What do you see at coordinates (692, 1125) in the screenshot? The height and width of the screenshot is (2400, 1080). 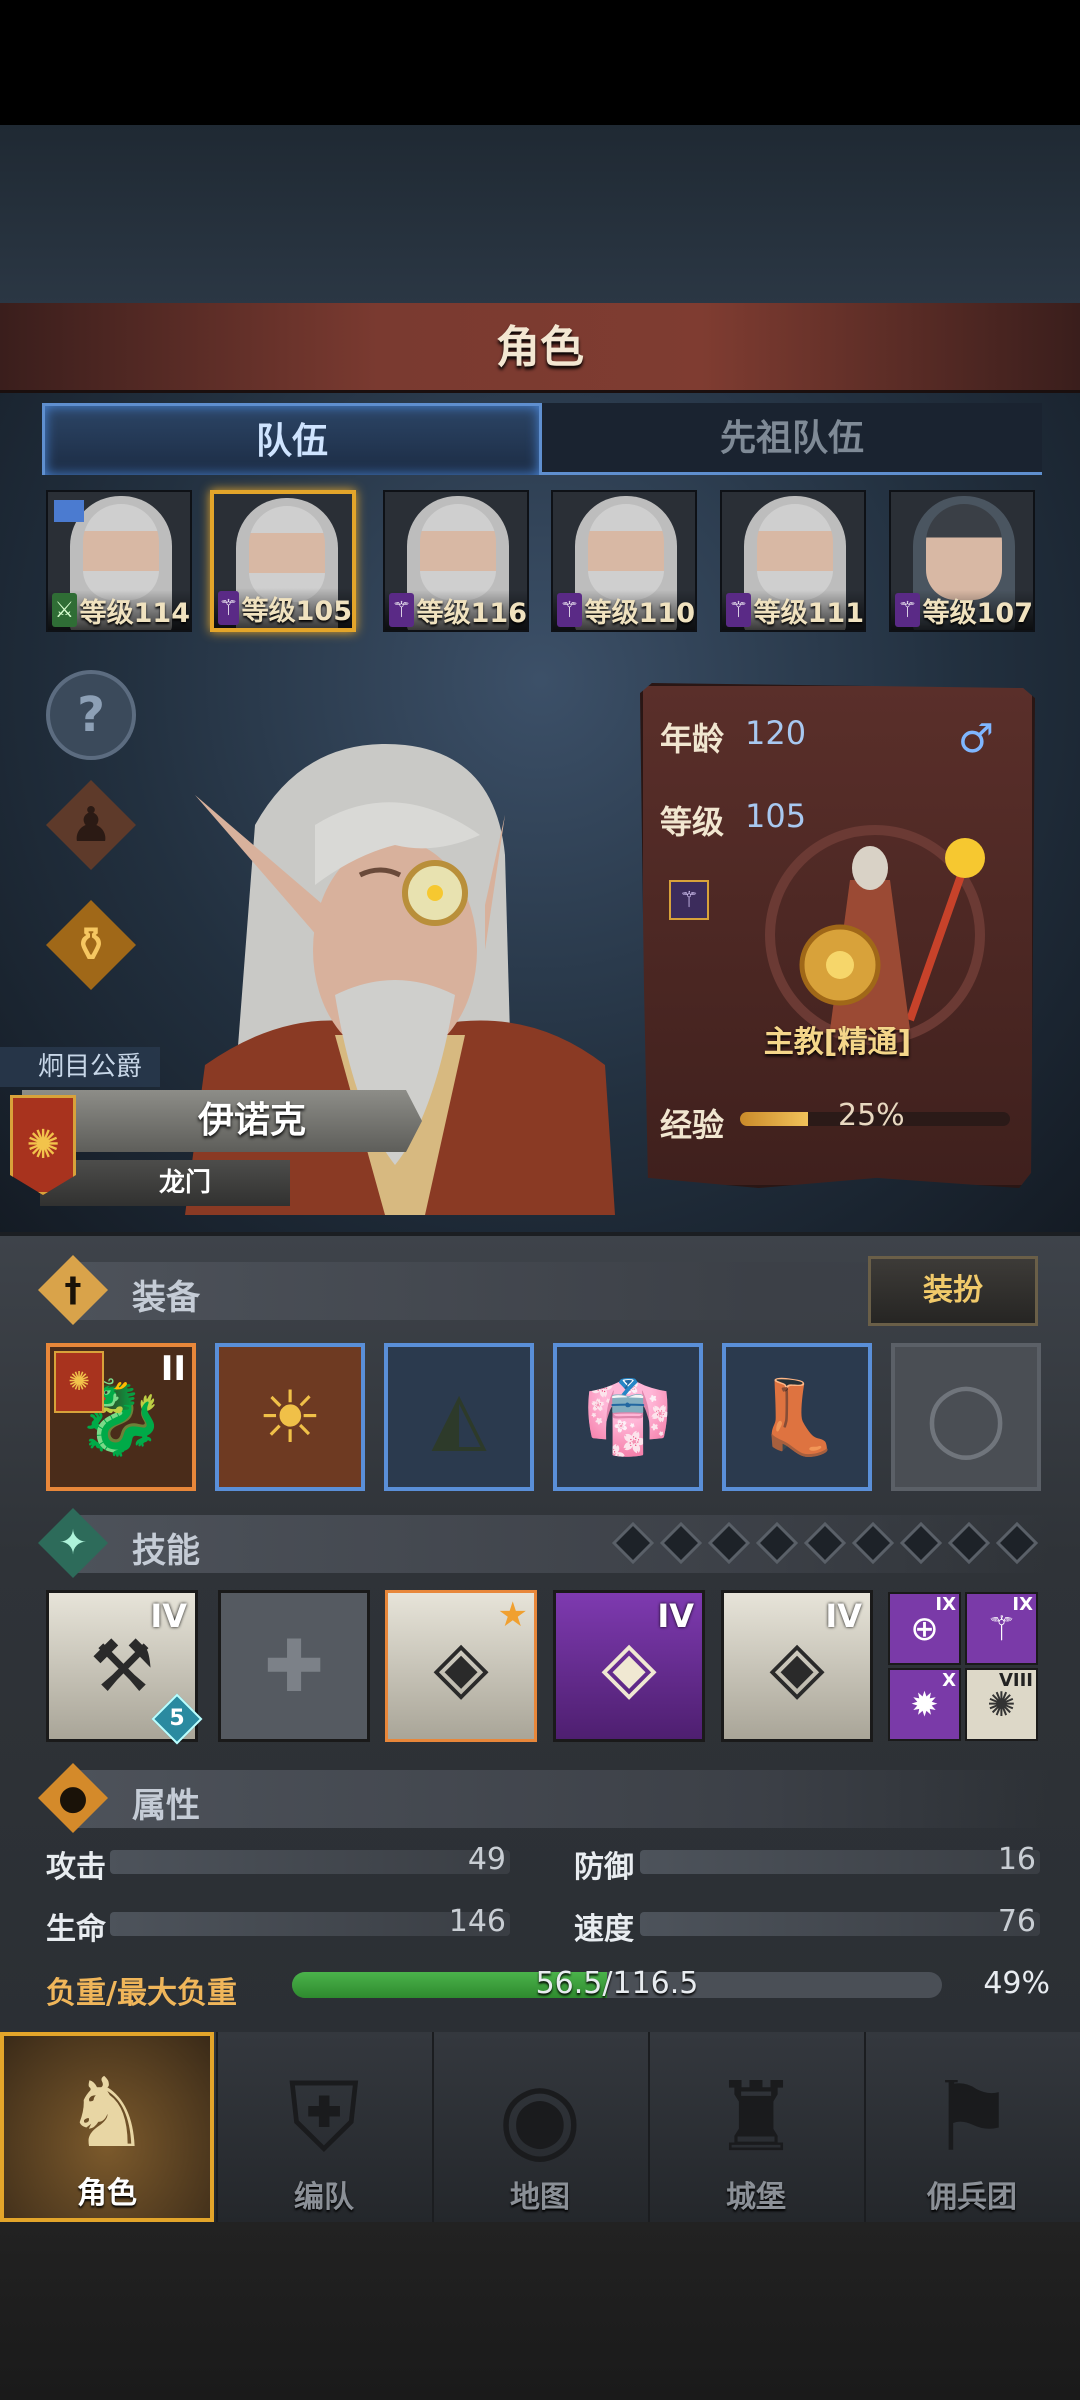 I see `exp-label: 经验` at bounding box center [692, 1125].